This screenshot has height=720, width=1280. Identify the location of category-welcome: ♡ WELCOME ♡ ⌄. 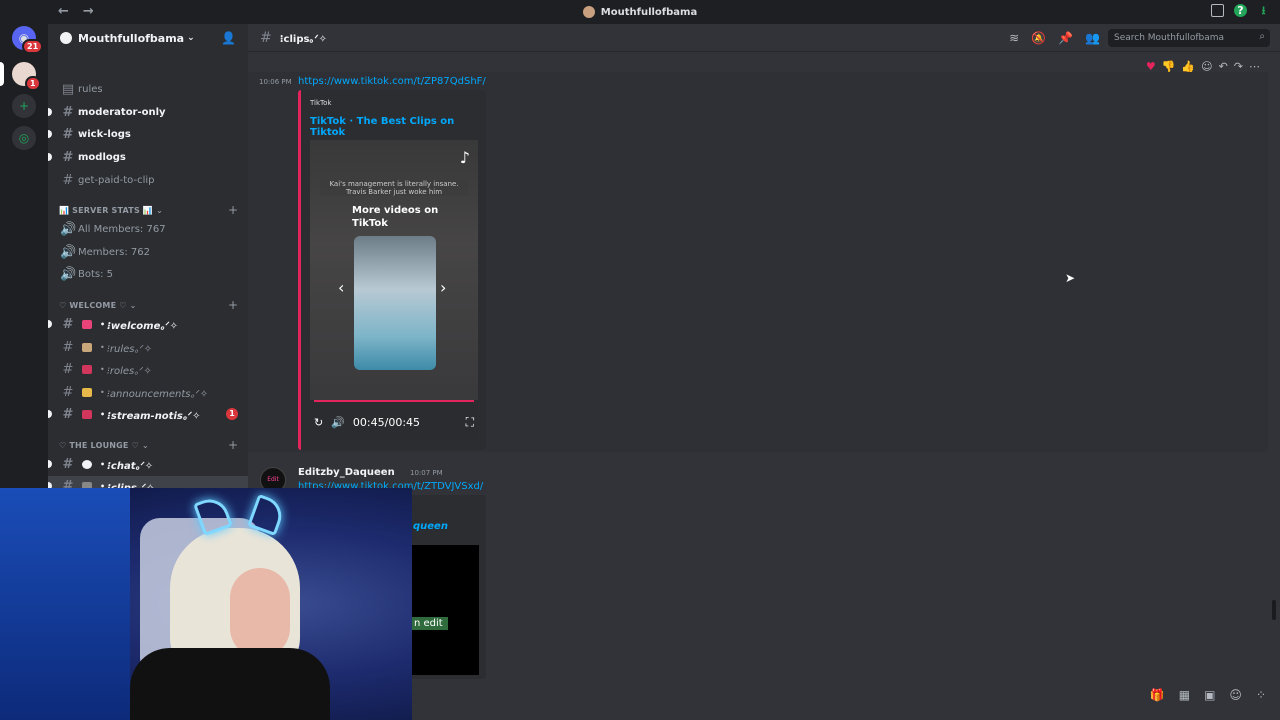
(98, 305).